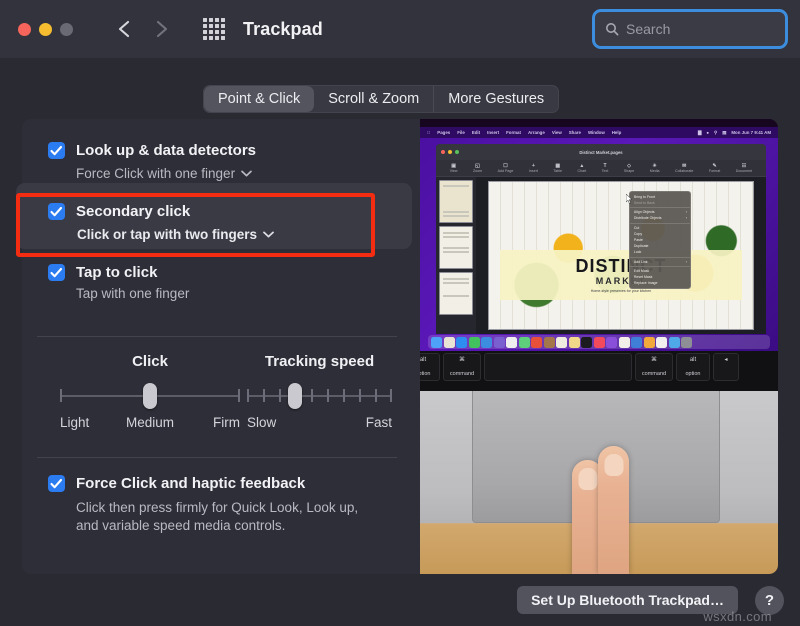  What do you see at coordinates (125, 29) in the screenshot?
I see `back-chevron-icon` at bounding box center [125, 29].